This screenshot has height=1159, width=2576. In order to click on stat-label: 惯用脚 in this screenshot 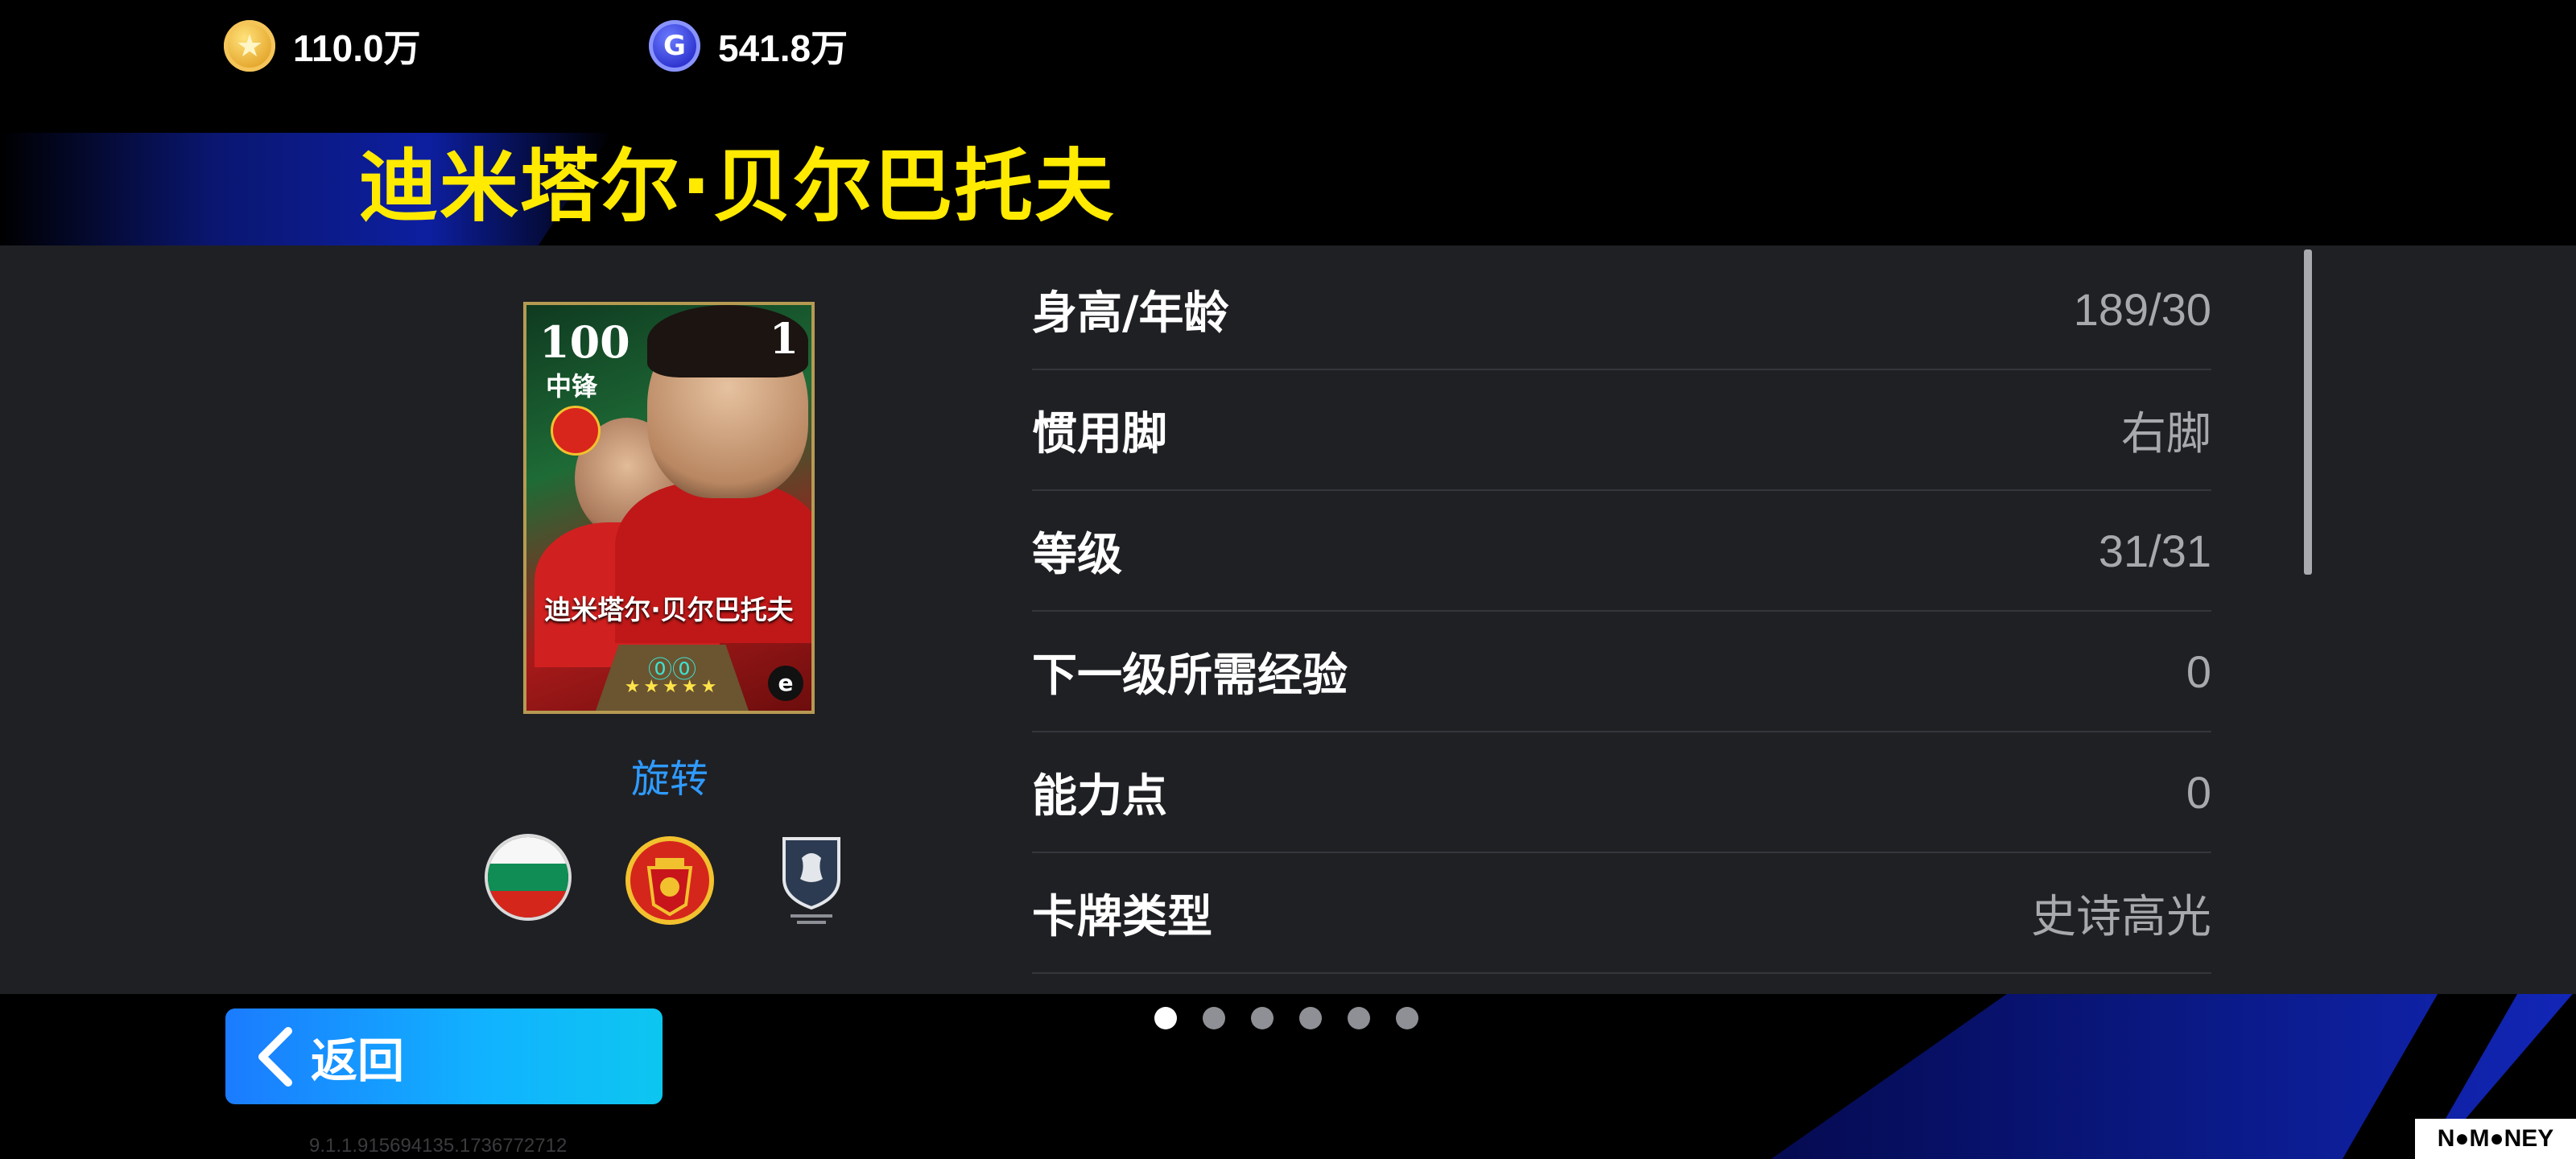, I will do `click(1099, 433)`.